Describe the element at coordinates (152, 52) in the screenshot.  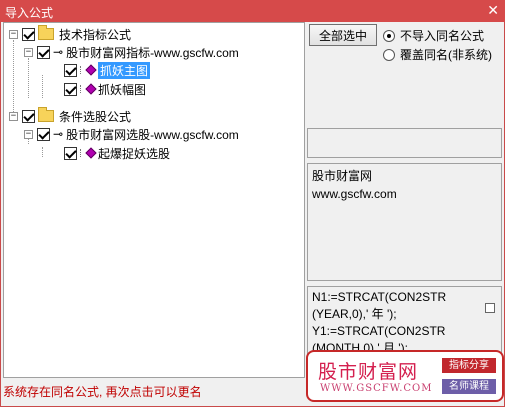
I see `set-label: 股市财富网指标-www.gscfw.com` at that location.